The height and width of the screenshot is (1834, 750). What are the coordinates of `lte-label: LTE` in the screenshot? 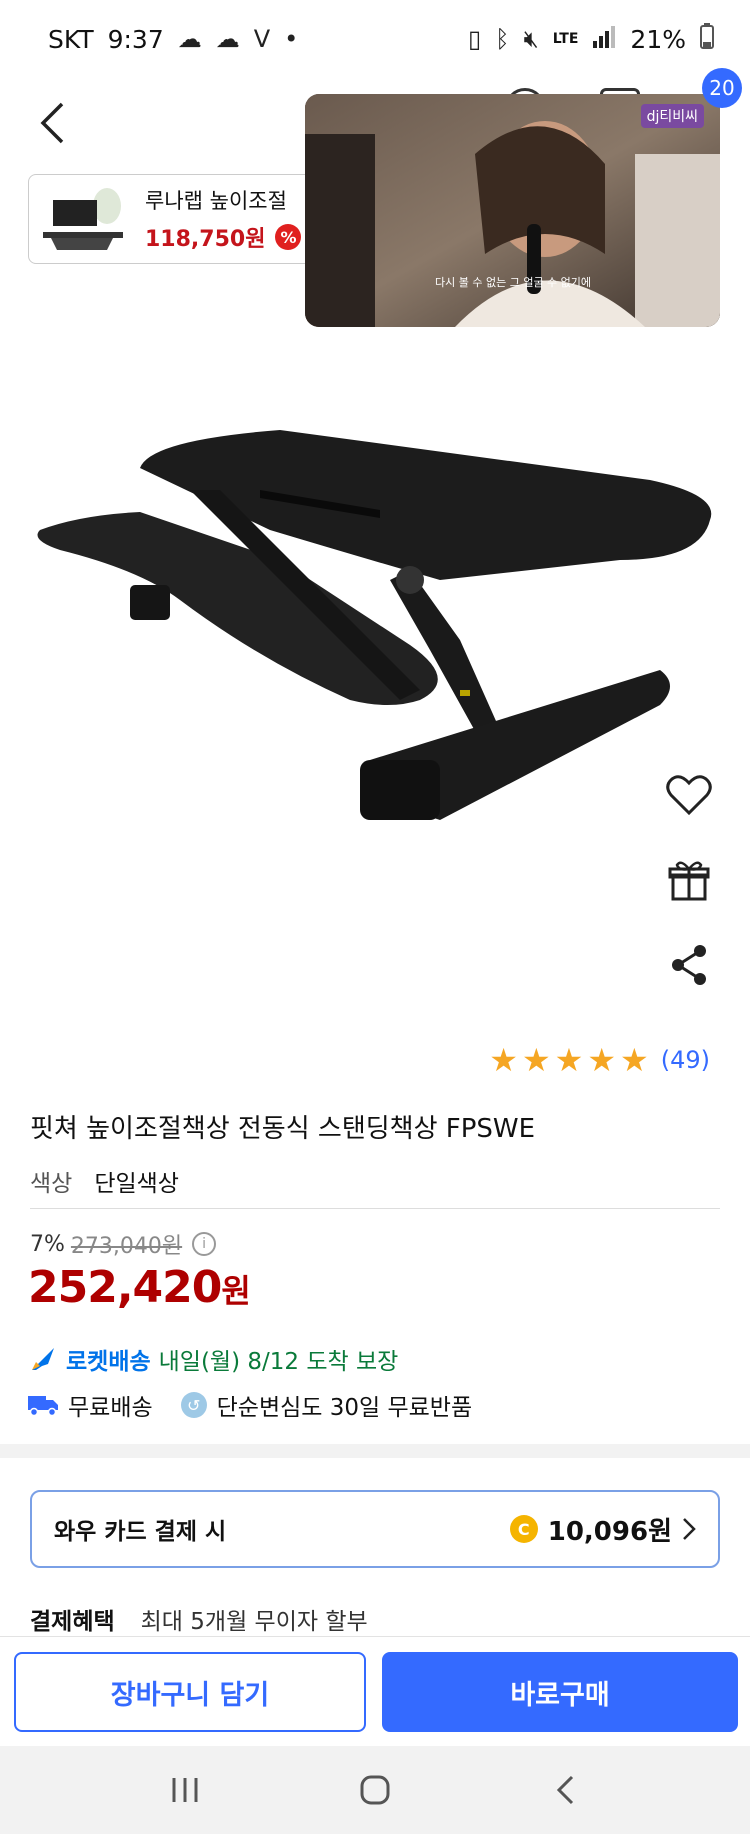 It's located at (565, 39).